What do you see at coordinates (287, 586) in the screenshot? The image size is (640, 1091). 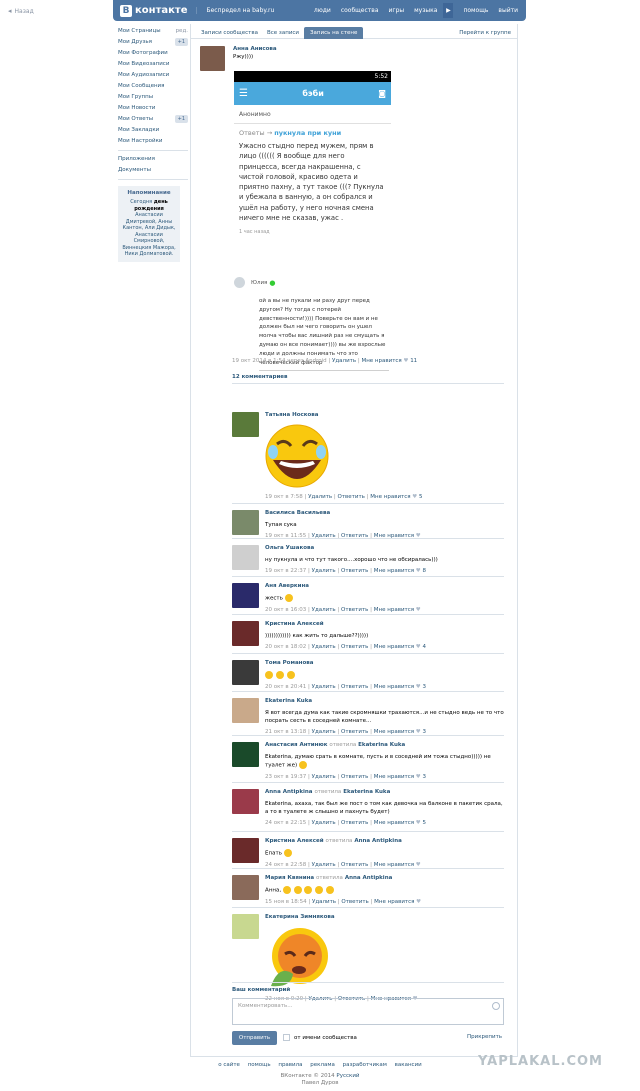 I see `author-name: Аня Аверкина` at bounding box center [287, 586].